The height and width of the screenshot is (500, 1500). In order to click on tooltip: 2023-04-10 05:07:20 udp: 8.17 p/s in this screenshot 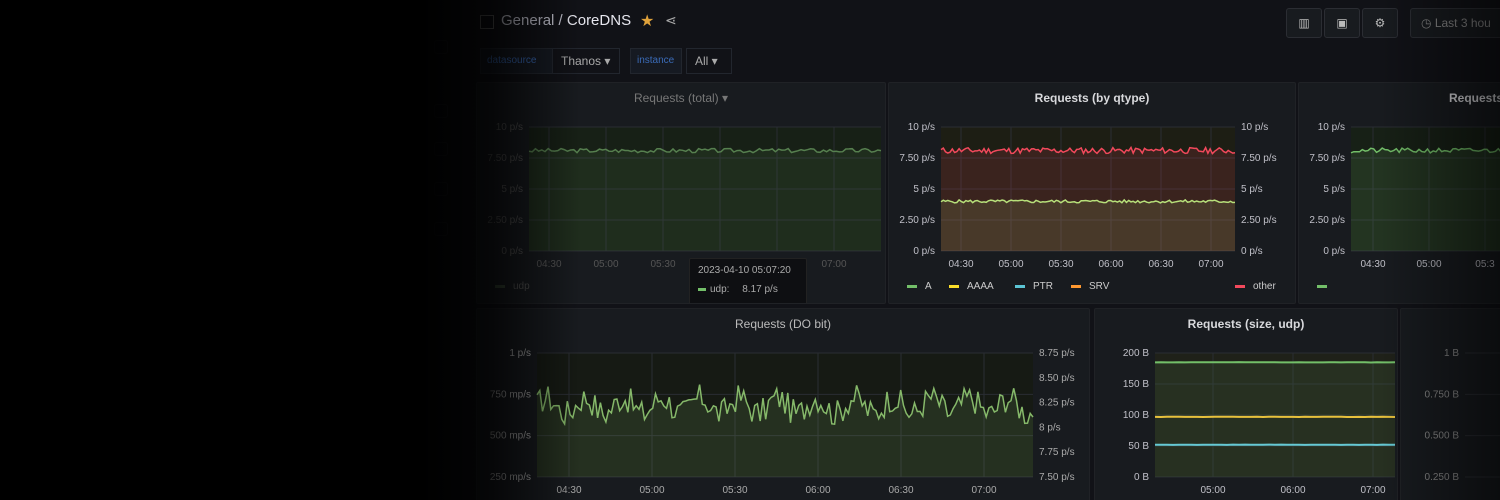, I will do `click(748, 280)`.